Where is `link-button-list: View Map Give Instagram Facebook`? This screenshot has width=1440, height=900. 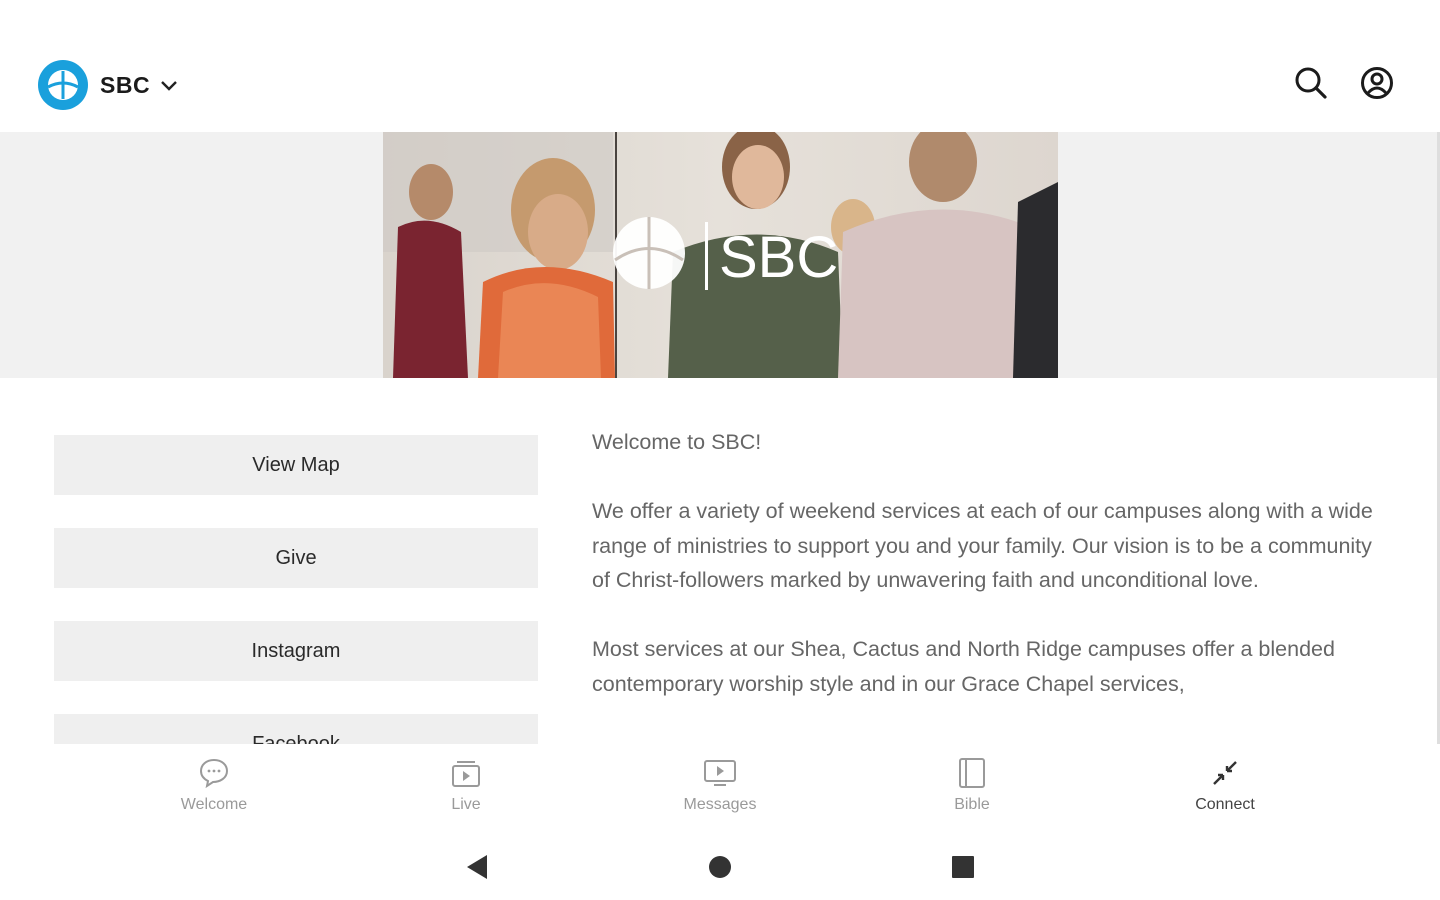
link-button-list: View Map Give Instagram Facebook is located at coordinates (296, 589).